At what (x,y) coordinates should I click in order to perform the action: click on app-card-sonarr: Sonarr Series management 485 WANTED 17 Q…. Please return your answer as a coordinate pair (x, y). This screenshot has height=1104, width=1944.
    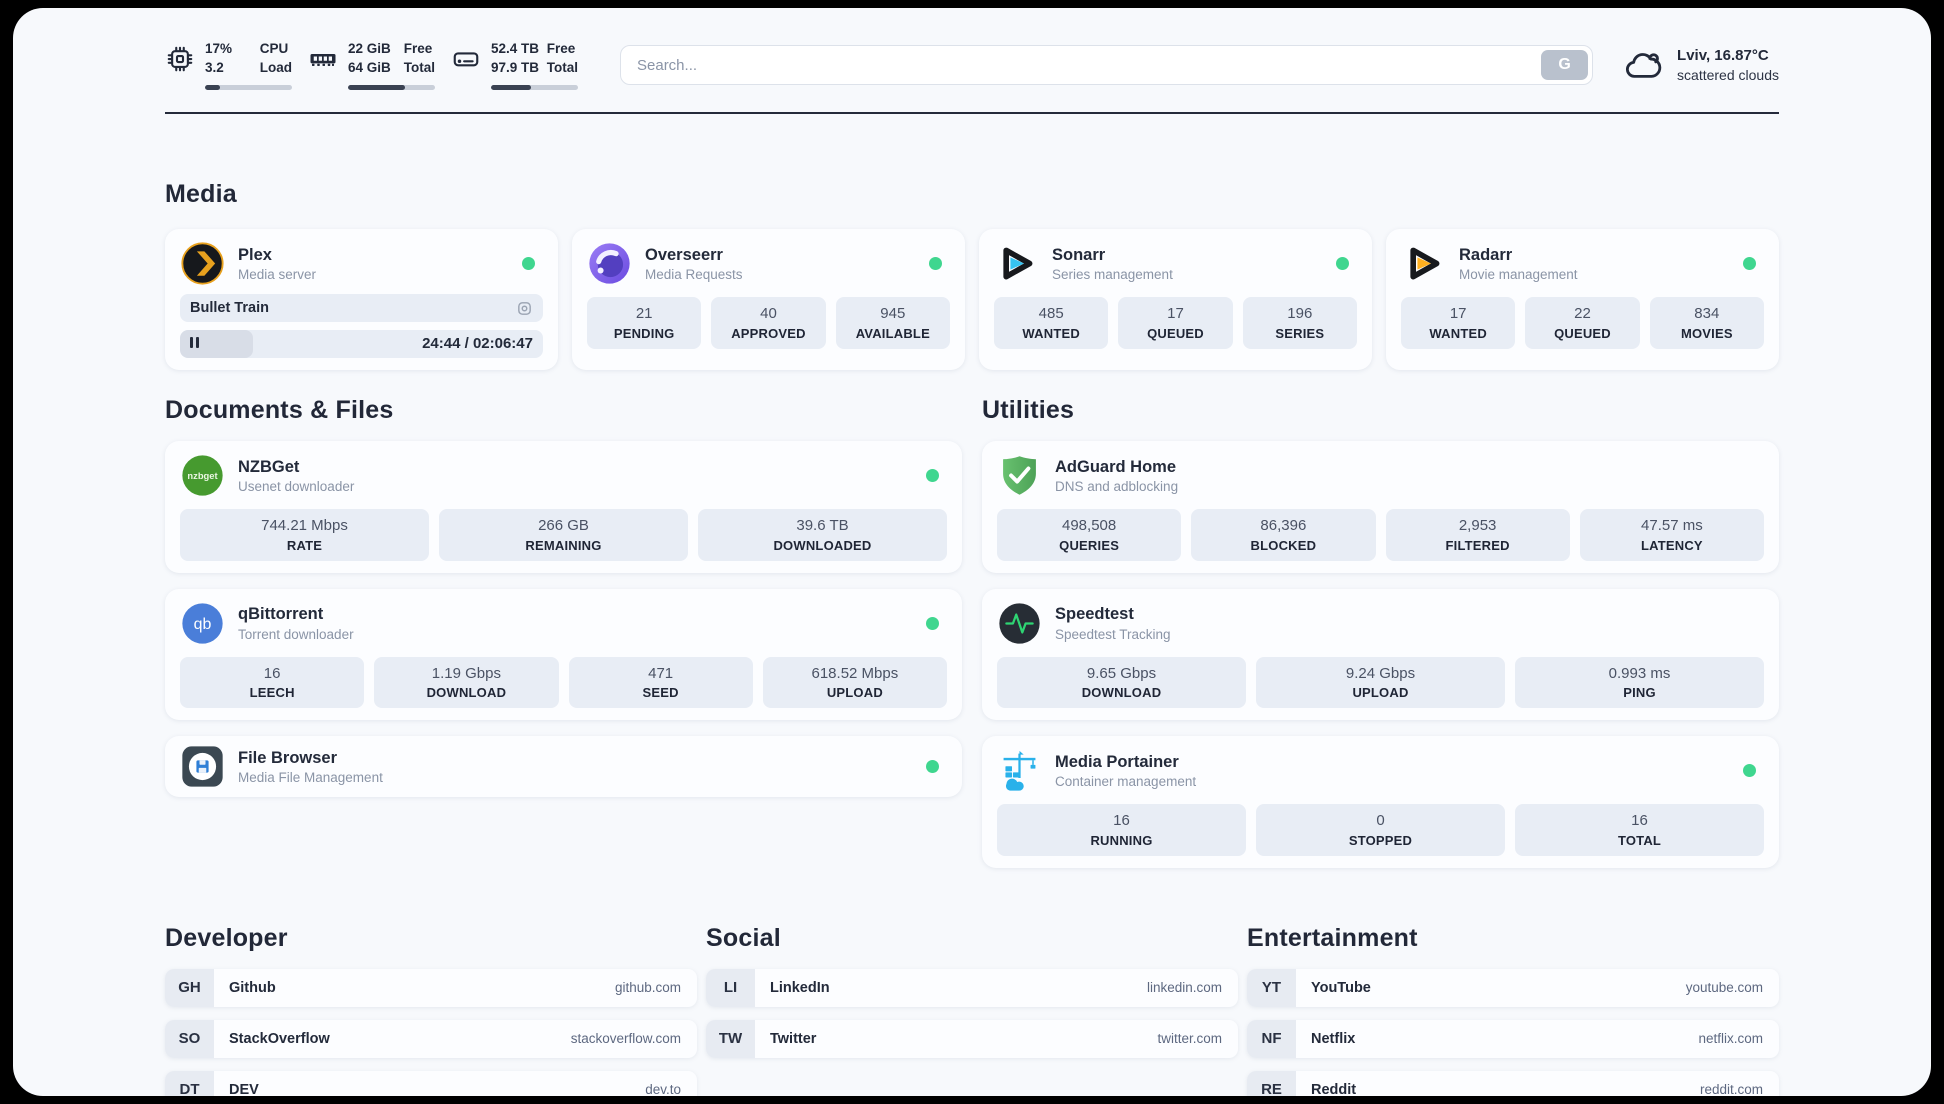
    Looking at the image, I should click on (1175, 299).